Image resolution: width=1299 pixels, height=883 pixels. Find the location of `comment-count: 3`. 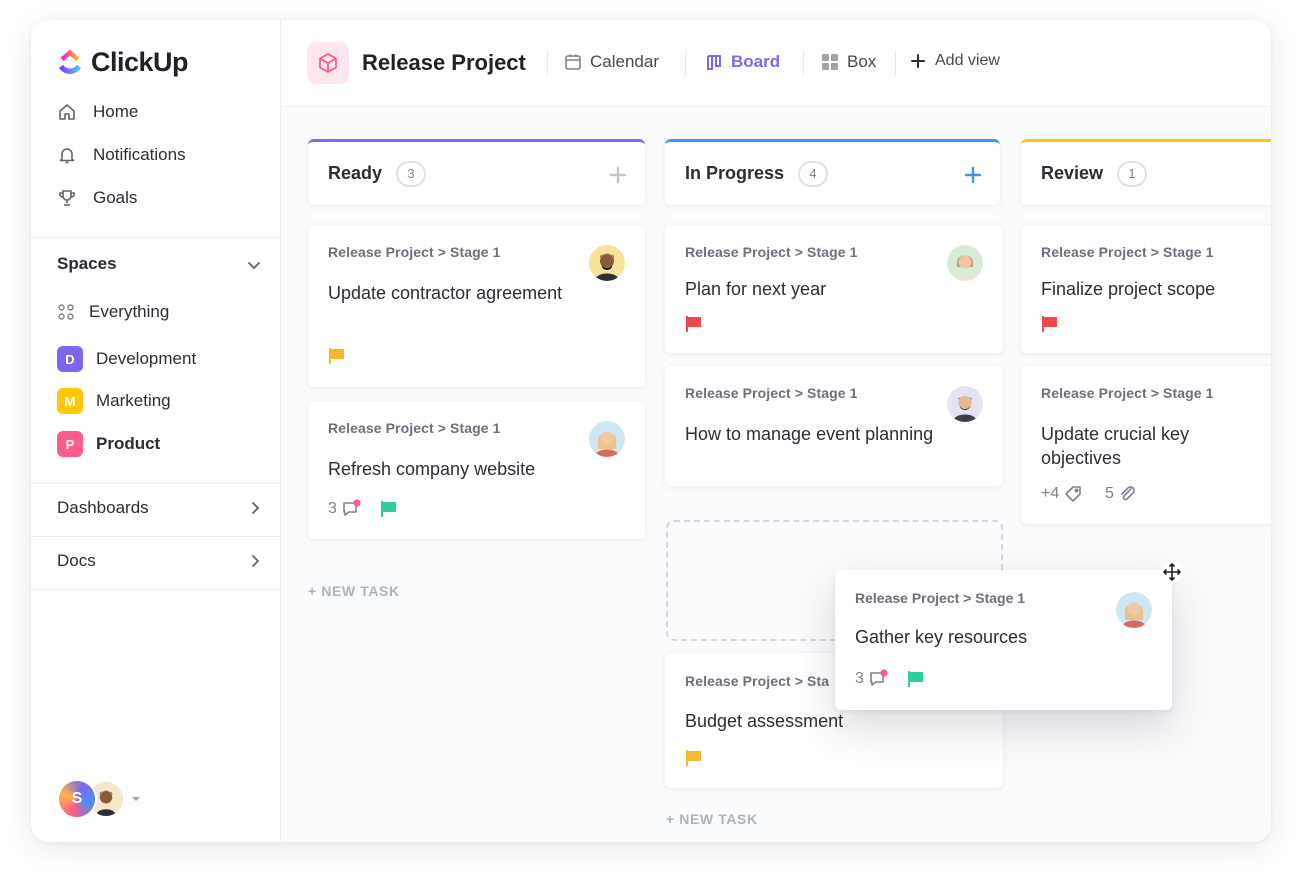

comment-count: 3 is located at coordinates (859, 678).